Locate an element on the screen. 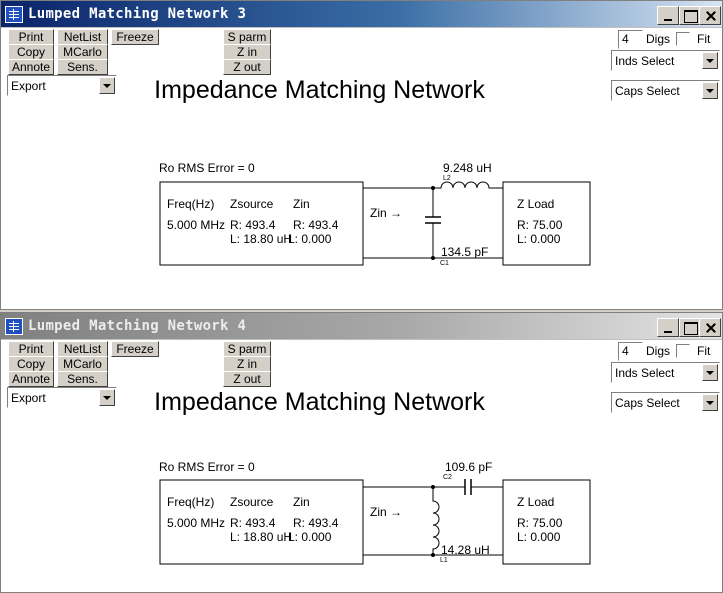  series-component-ref: C2 is located at coordinates (447, 477).